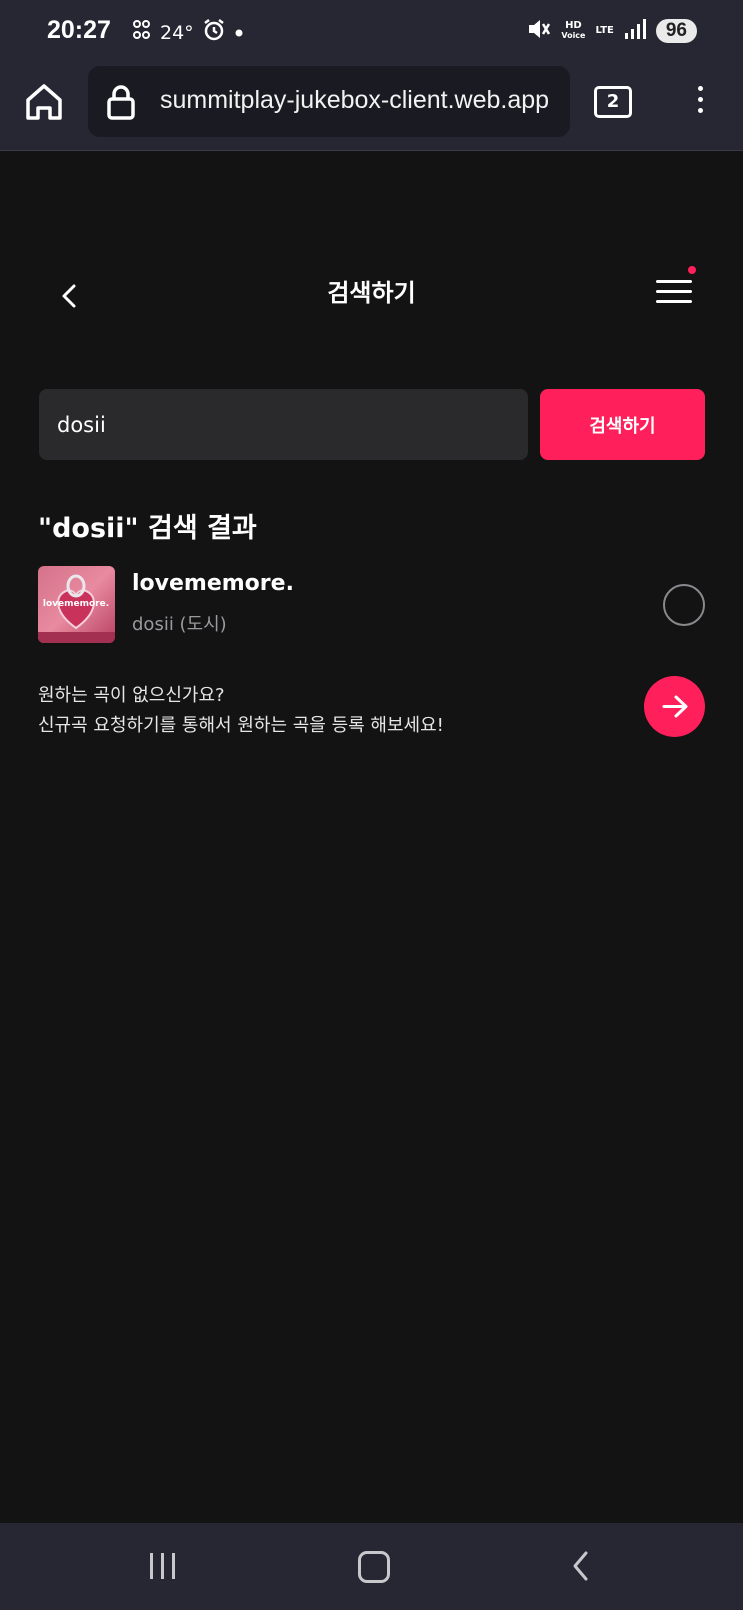 The image size is (743, 1610). Describe the element at coordinates (635, 30) in the screenshot. I see `signal-icon` at that location.